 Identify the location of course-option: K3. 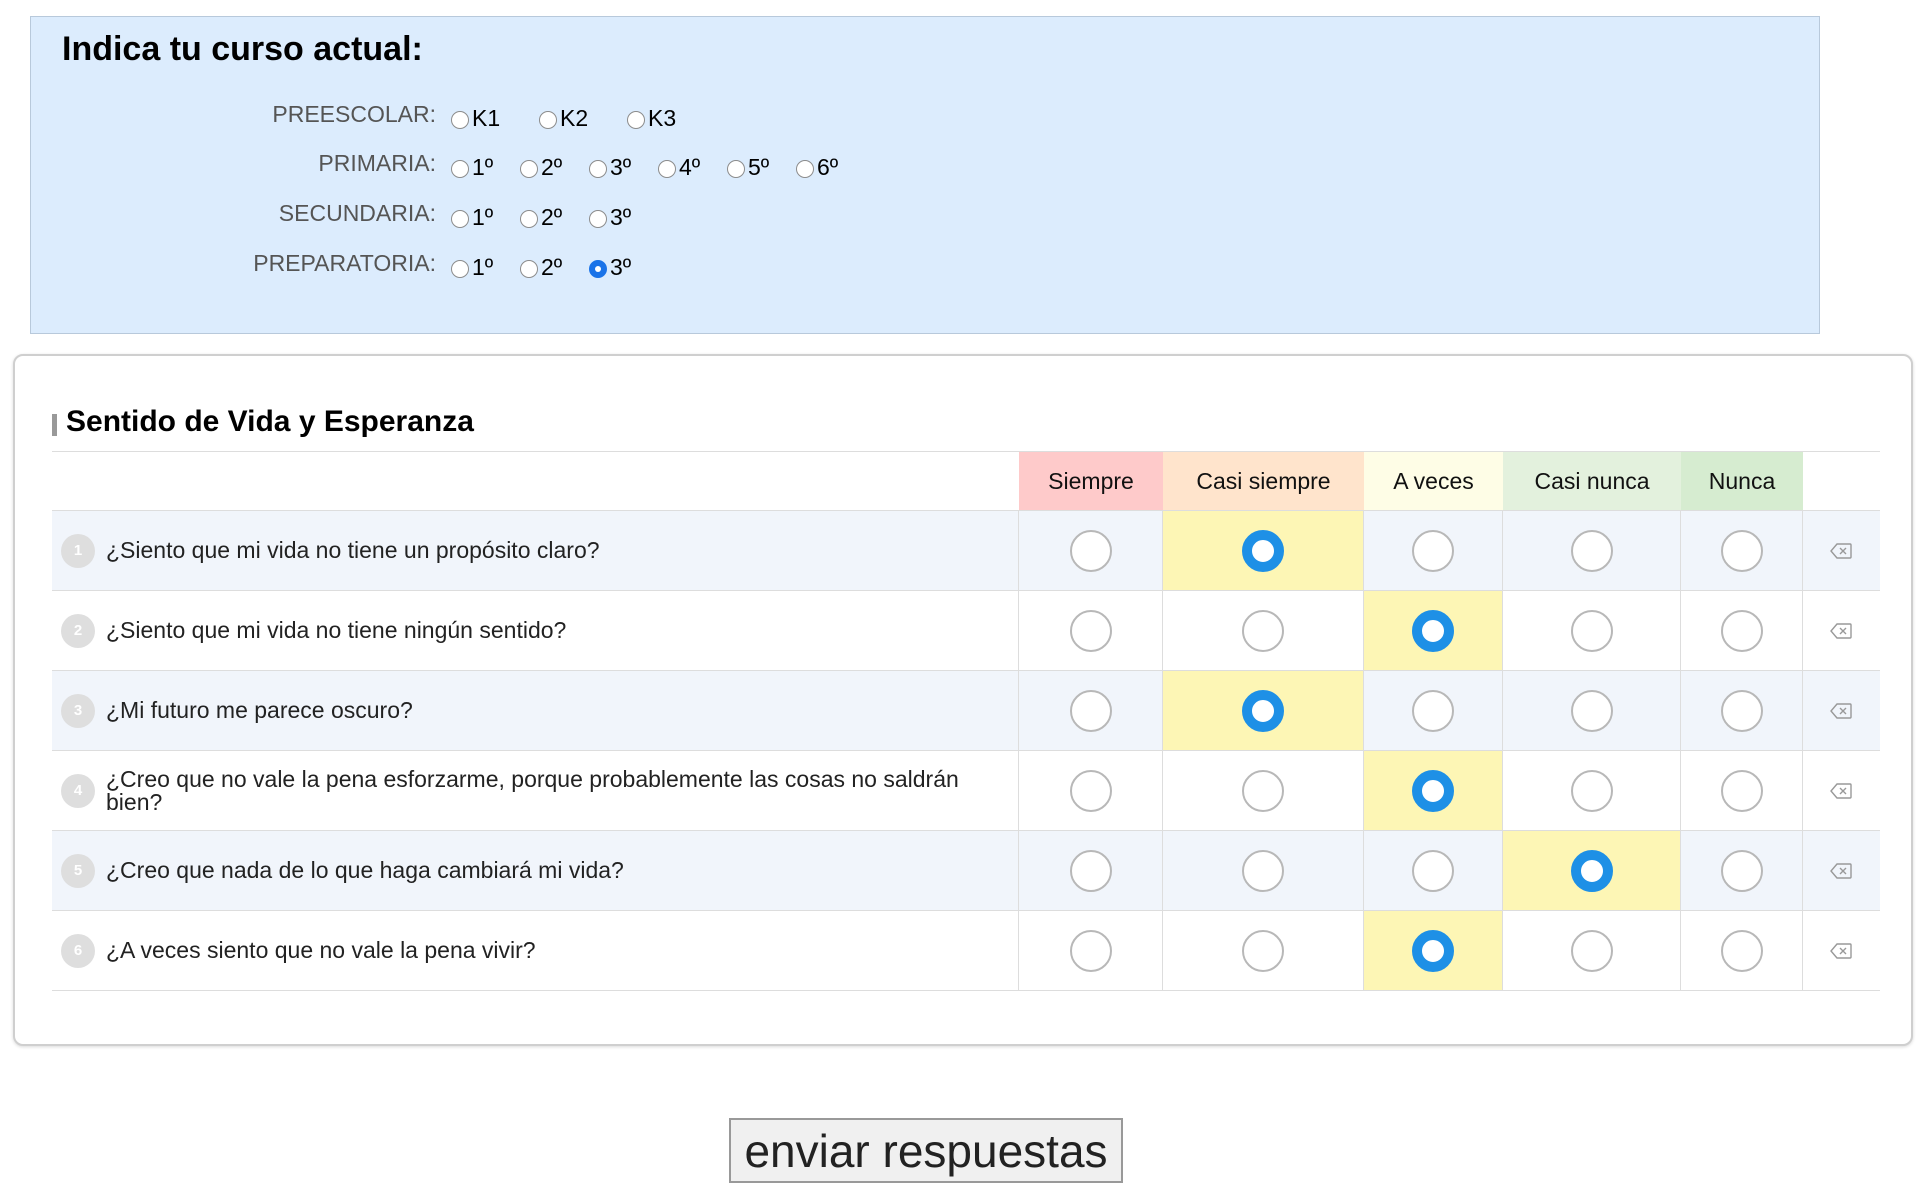
(651, 118).